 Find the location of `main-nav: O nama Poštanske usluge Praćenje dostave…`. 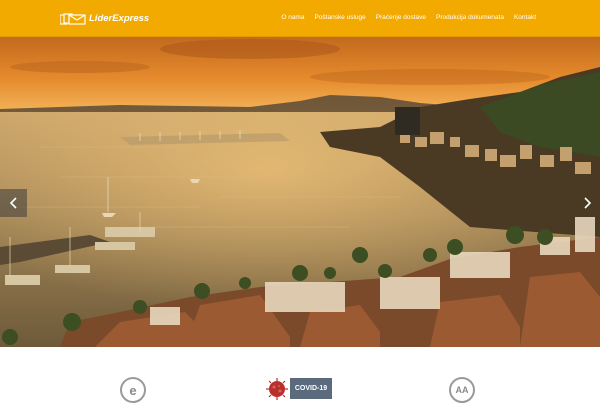

main-nav: O nama Poštanske usluge Praćenje dostave… is located at coordinates (408, 17).